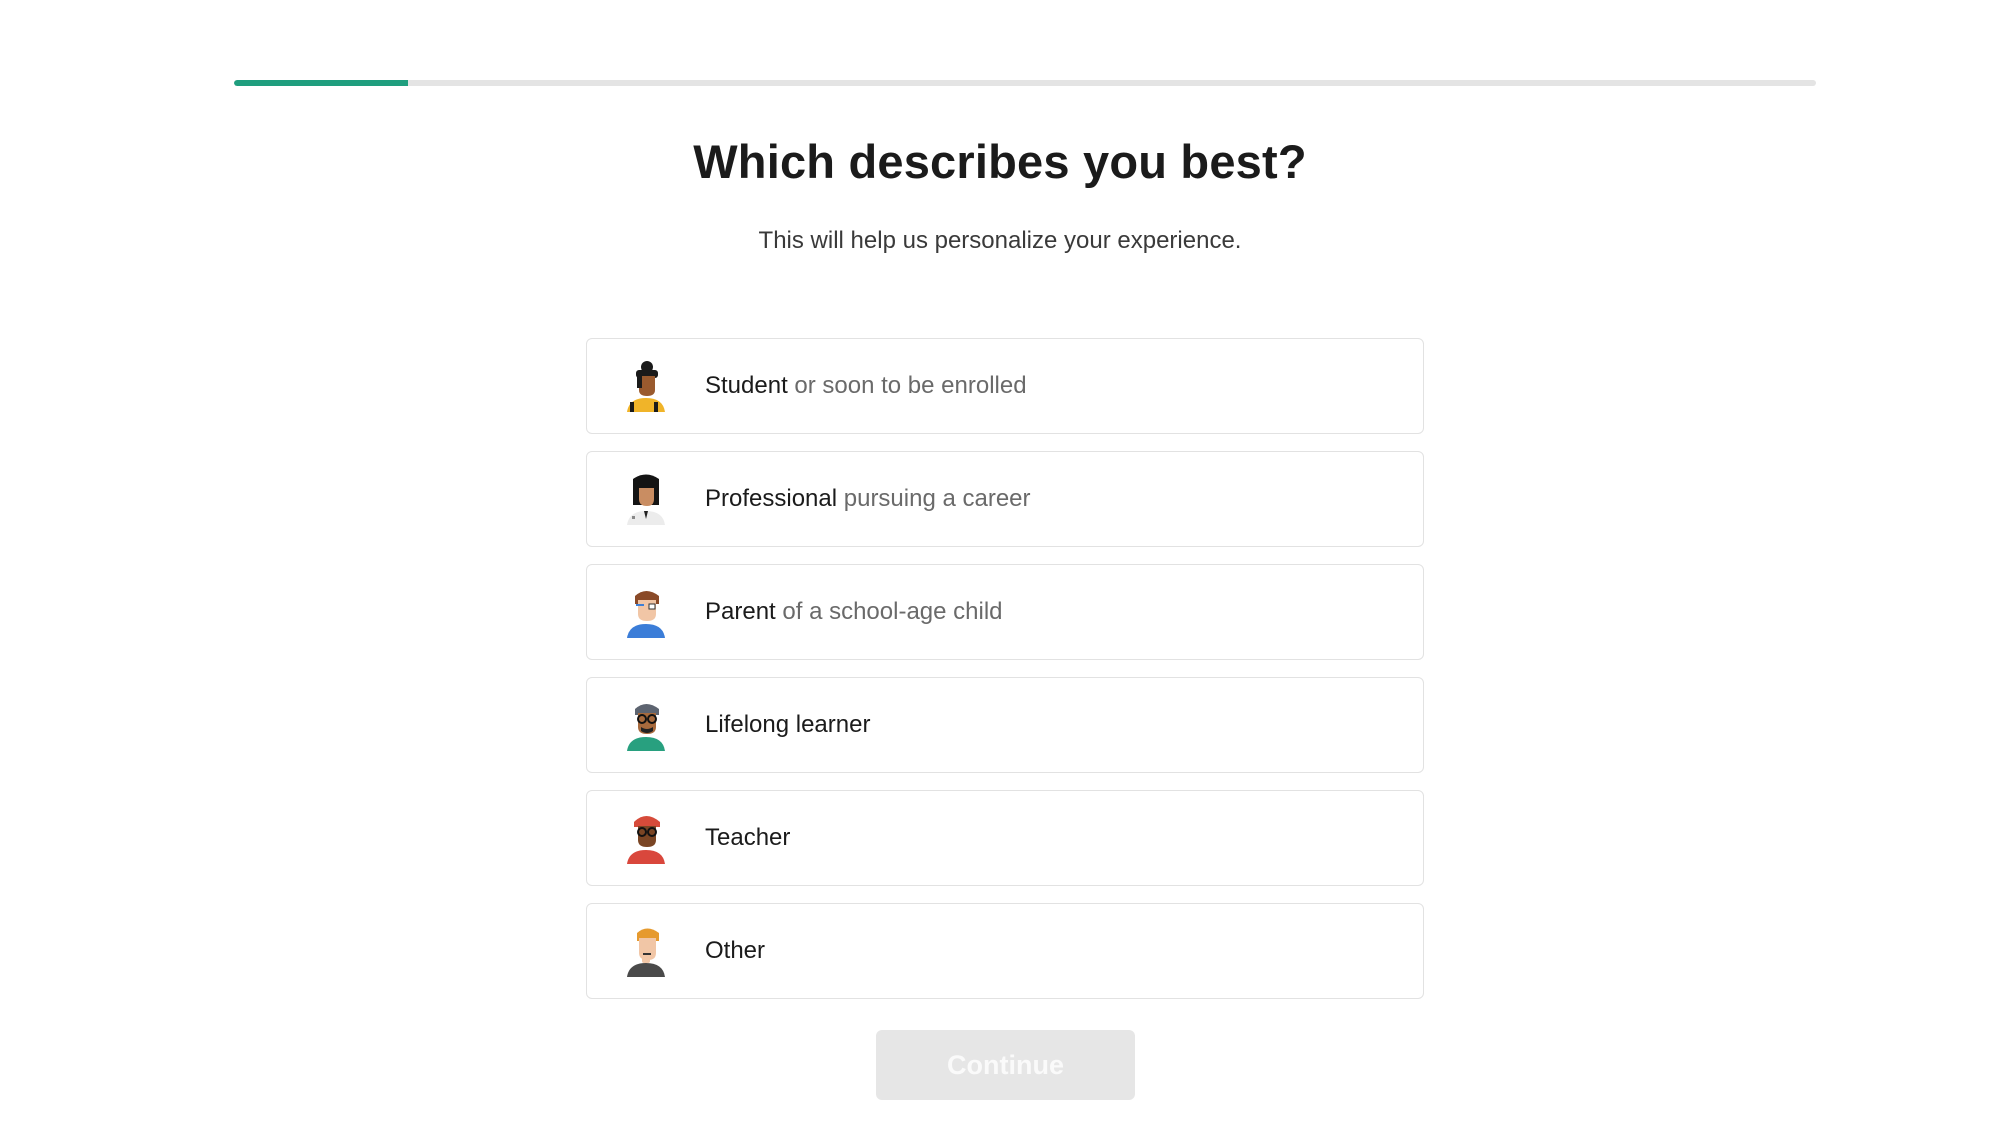 The width and height of the screenshot is (2000, 1124). I want to click on option-professional: Professional pursuing a career, so click(1005, 499).